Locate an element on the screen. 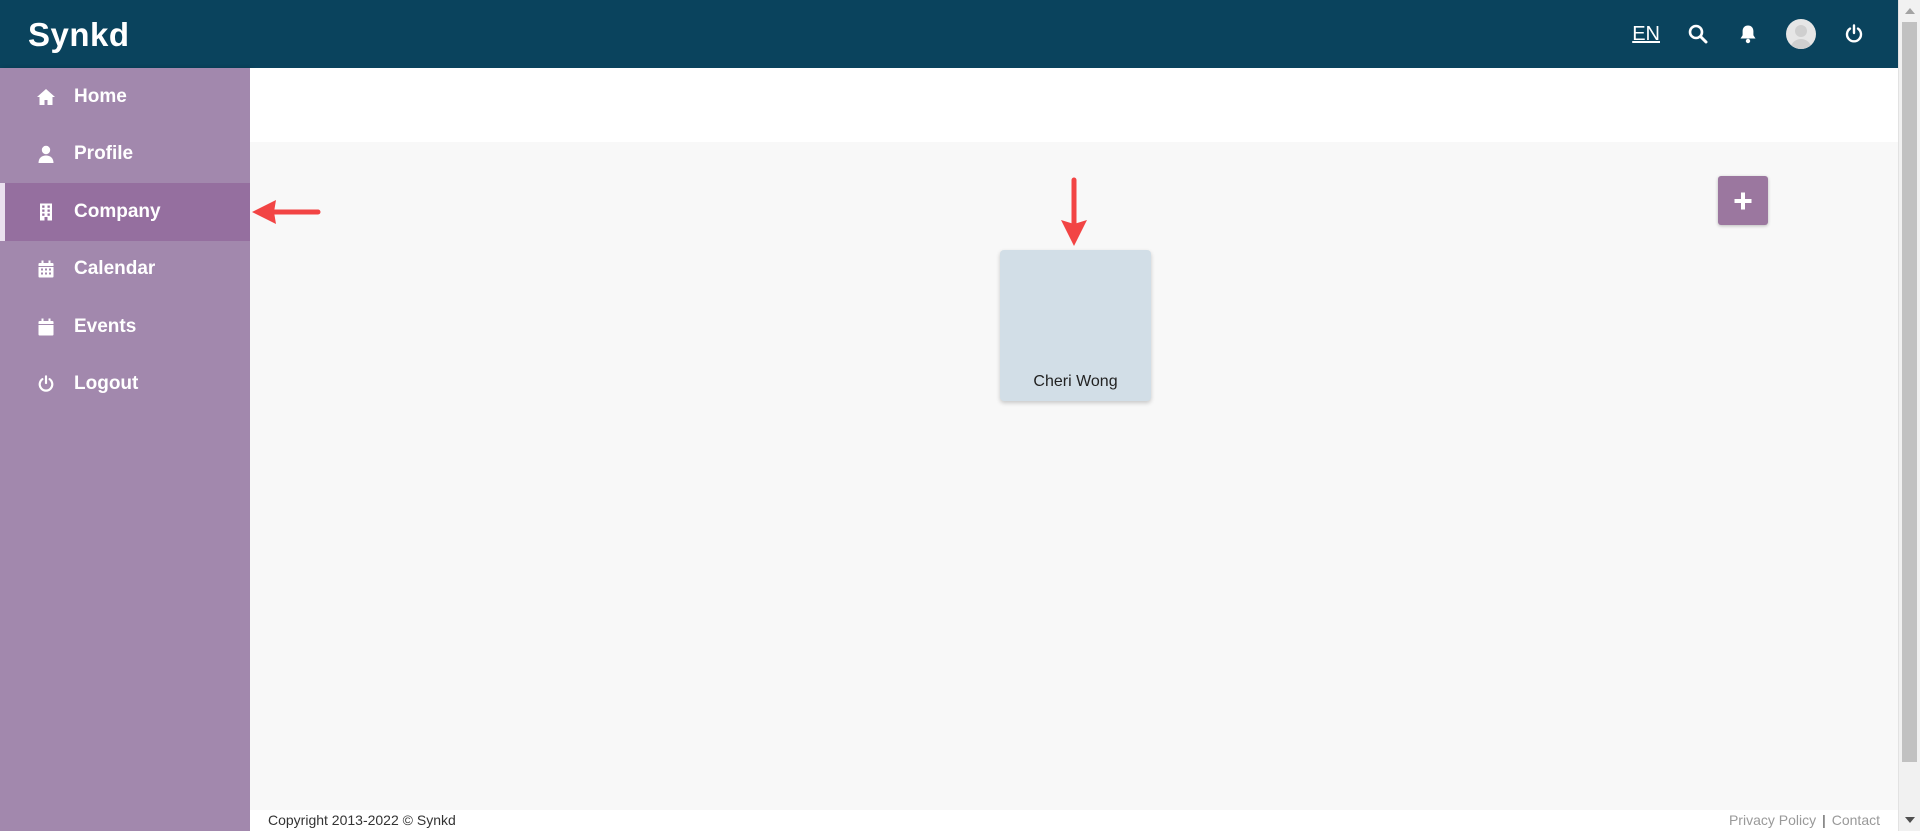 Image resolution: width=1920 pixels, height=831 pixels. plus-icon is located at coordinates (1743, 200).